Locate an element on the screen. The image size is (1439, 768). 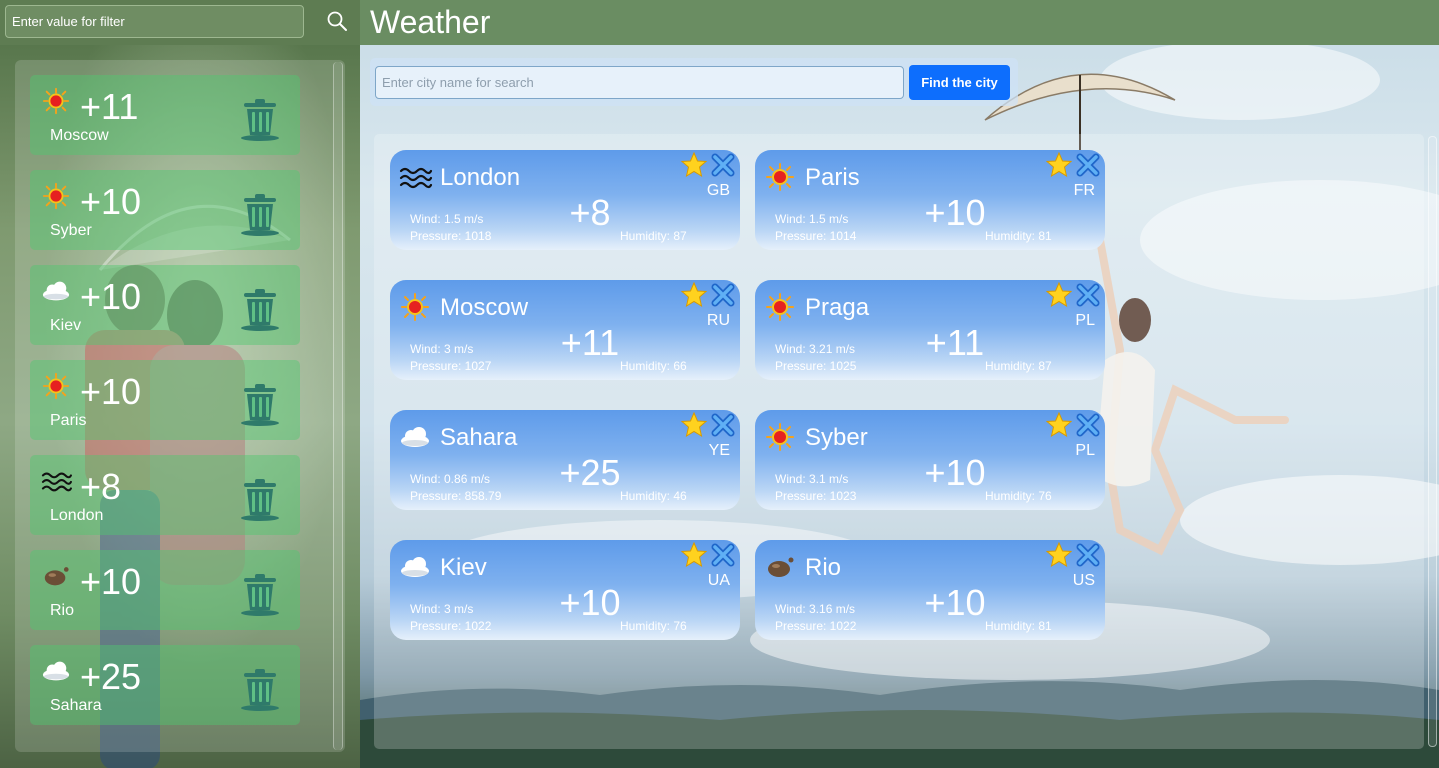
favorite-city: Moscow is located at coordinates (79, 135).